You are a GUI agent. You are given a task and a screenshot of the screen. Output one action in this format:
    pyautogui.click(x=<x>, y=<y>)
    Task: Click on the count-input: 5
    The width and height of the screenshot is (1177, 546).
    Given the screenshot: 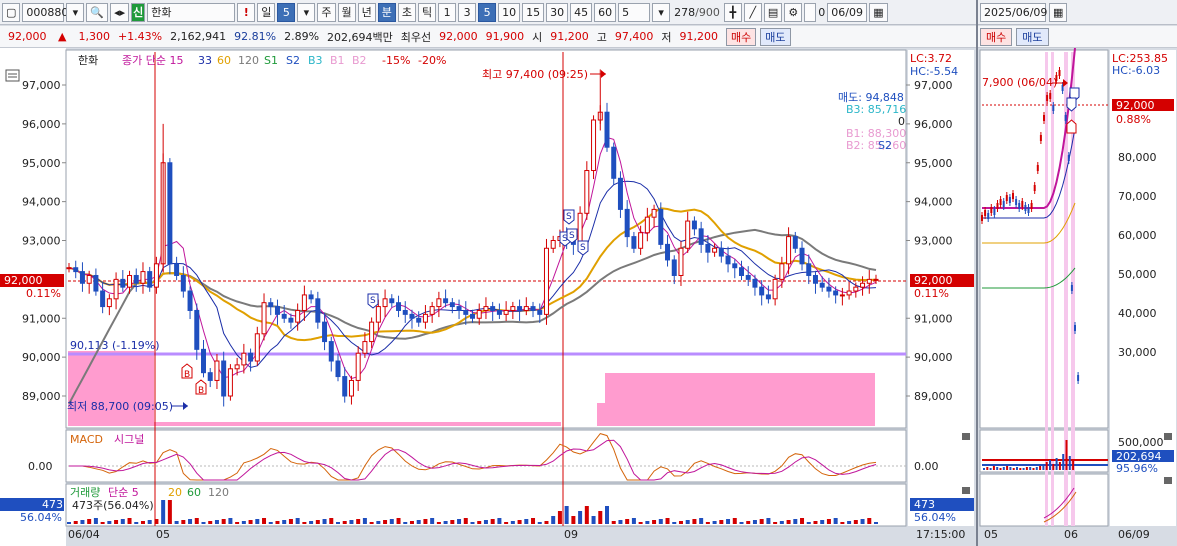 What is the action you would take?
    pyautogui.click(x=634, y=12)
    